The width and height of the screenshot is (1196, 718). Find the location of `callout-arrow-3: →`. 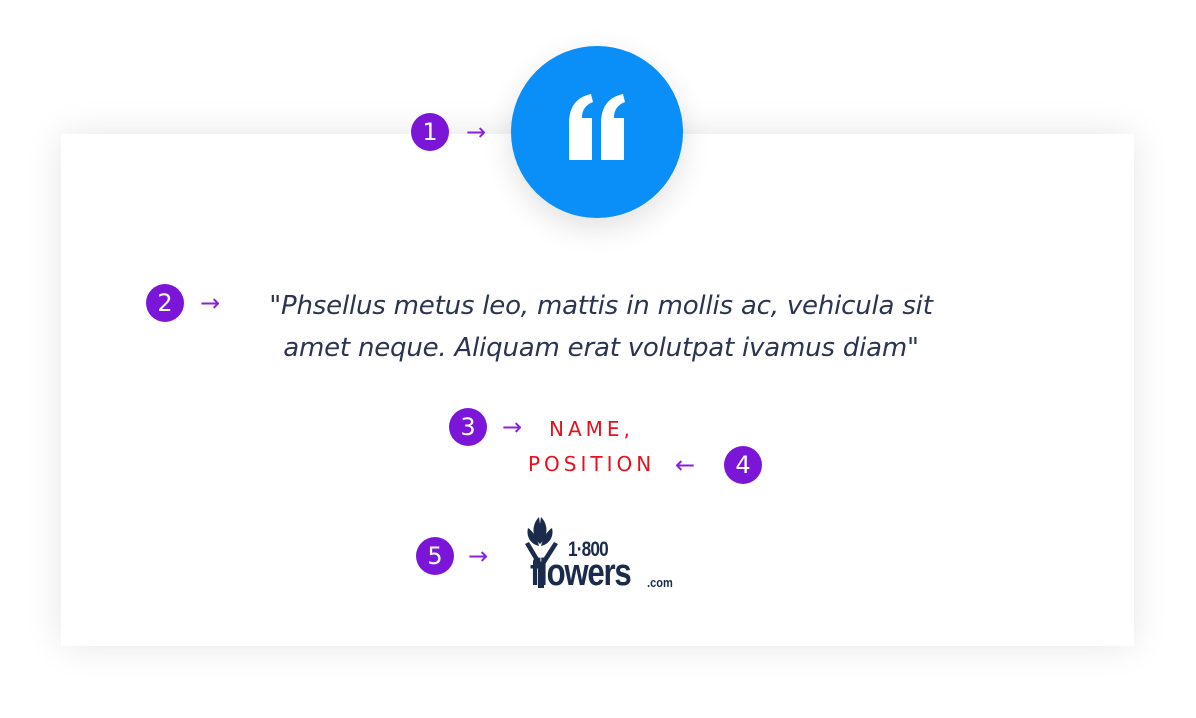

callout-arrow-3: → is located at coordinates (512, 427).